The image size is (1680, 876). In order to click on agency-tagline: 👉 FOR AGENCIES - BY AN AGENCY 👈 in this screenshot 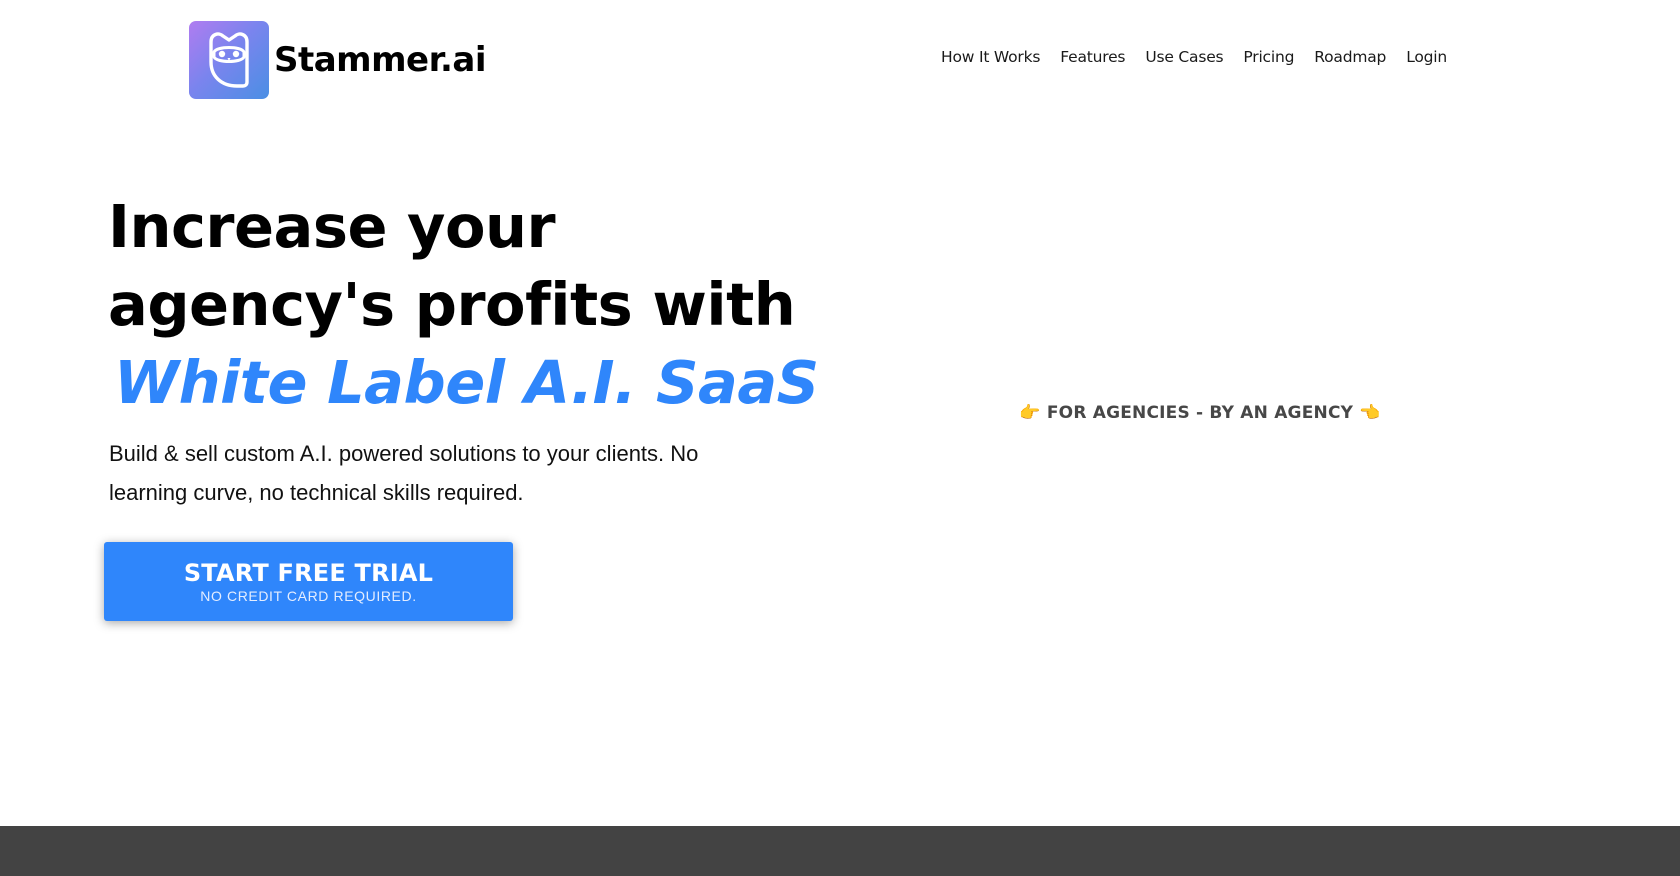, I will do `click(1200, 413)`.